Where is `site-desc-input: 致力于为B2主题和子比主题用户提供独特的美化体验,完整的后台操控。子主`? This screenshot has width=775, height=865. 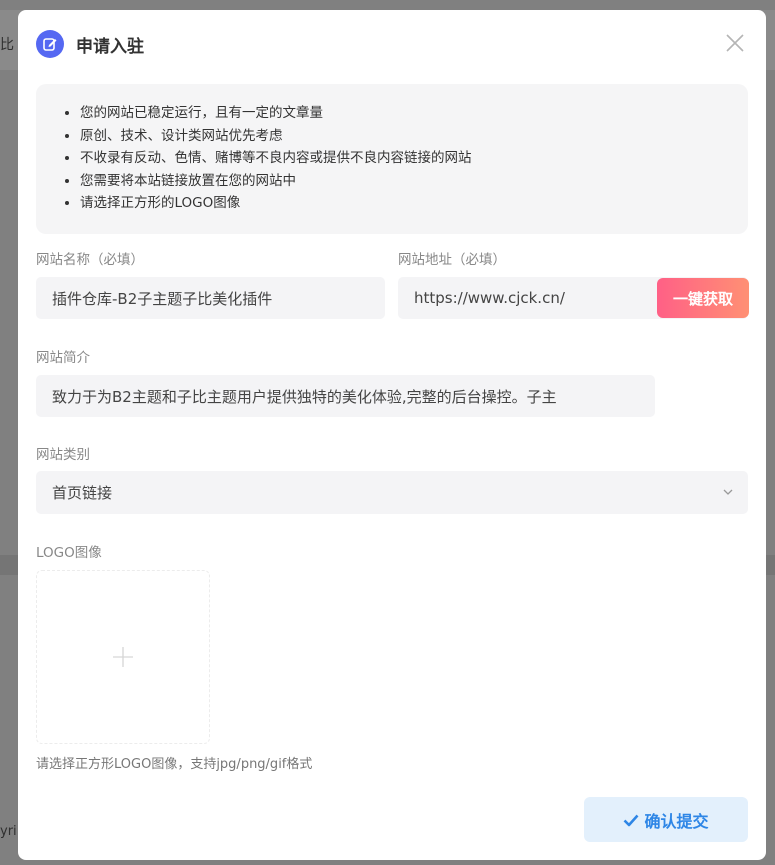
site-desc-input: 致力于为B2主题和子比主题用户提供独特的美化体验,完整的后台操控。子主 is located at coordinates (345, 396).